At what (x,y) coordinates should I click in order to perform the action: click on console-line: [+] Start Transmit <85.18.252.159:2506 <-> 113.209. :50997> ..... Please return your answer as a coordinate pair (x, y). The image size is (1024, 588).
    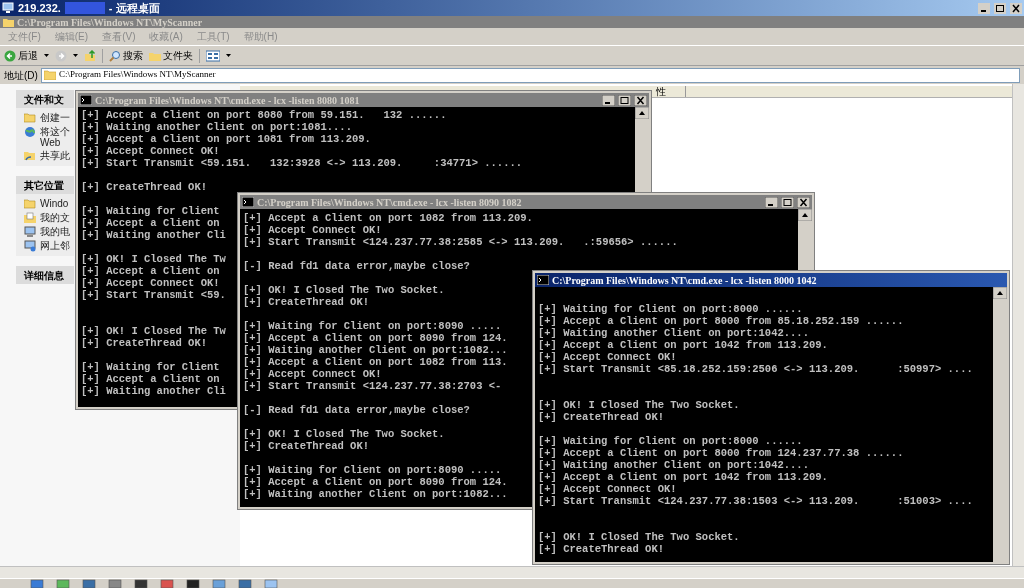
    Looking at the image, I should click on (755, 369).